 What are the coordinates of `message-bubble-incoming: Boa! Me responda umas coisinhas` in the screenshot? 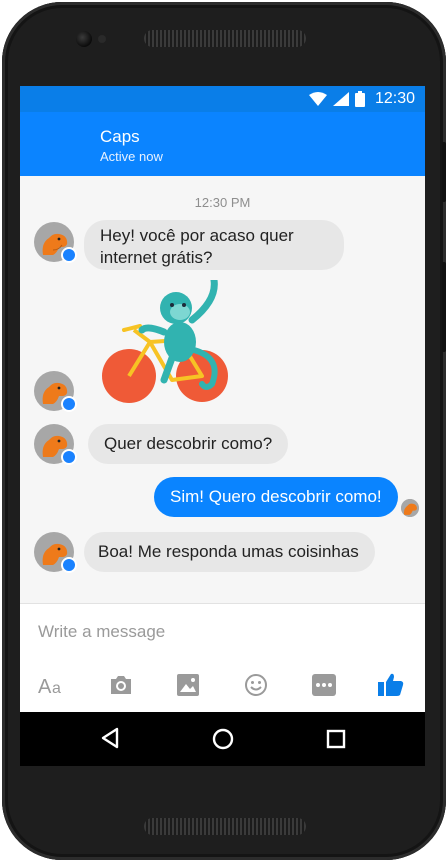 It's located at (229, 552).